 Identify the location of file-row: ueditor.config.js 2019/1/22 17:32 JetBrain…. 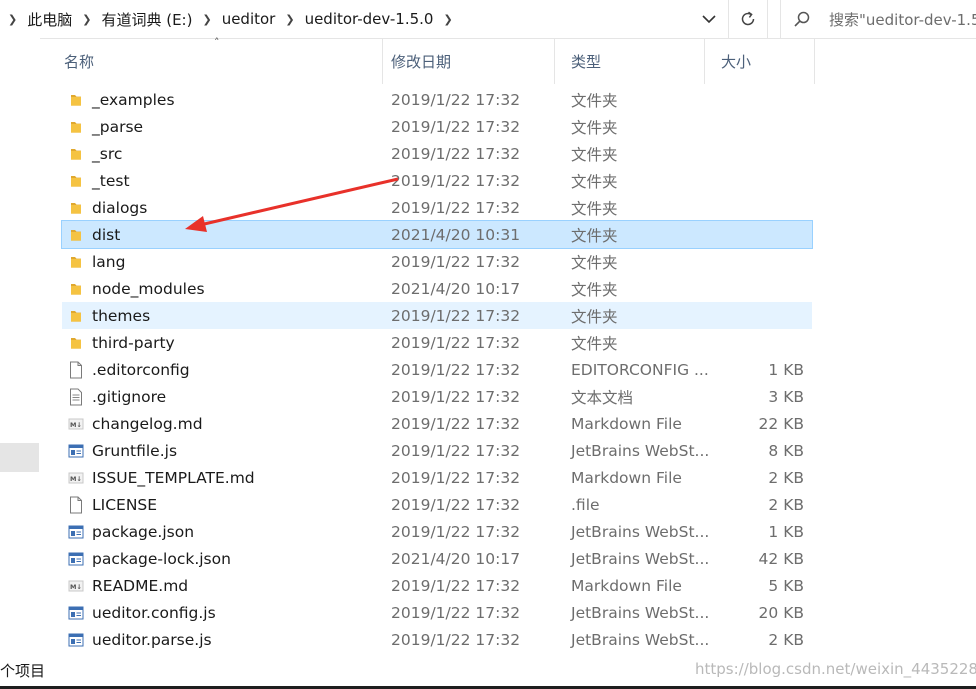
(437, 612).